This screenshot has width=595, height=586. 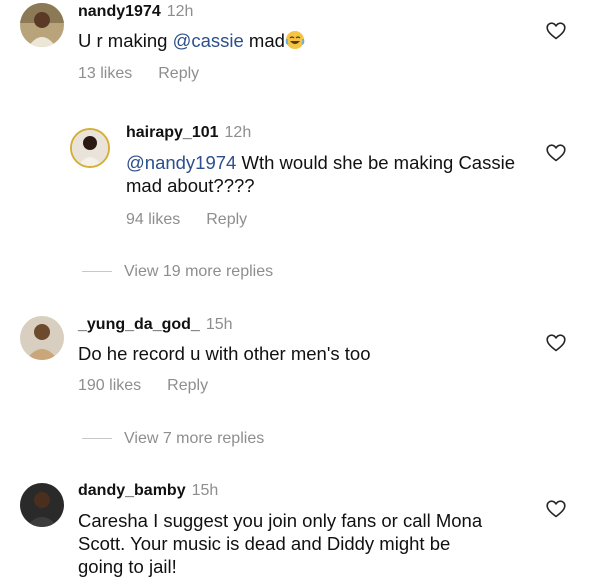 I want to click on comment-text: U r making @cassie mad, so click(x=298, y=40).